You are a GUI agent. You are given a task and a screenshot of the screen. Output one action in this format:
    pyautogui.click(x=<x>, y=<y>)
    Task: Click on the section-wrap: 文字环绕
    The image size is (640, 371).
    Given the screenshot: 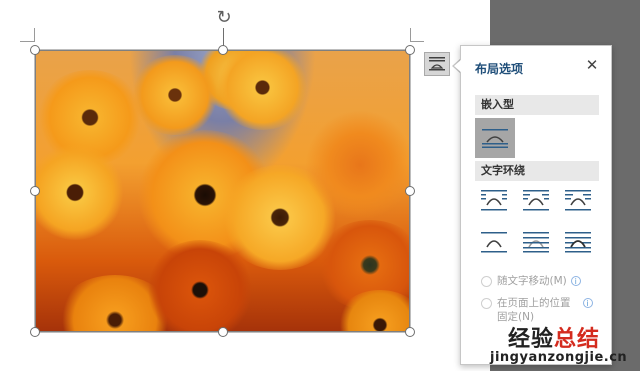 What is the action you would take?
    pyautogui.click(x=537, y=171)
    